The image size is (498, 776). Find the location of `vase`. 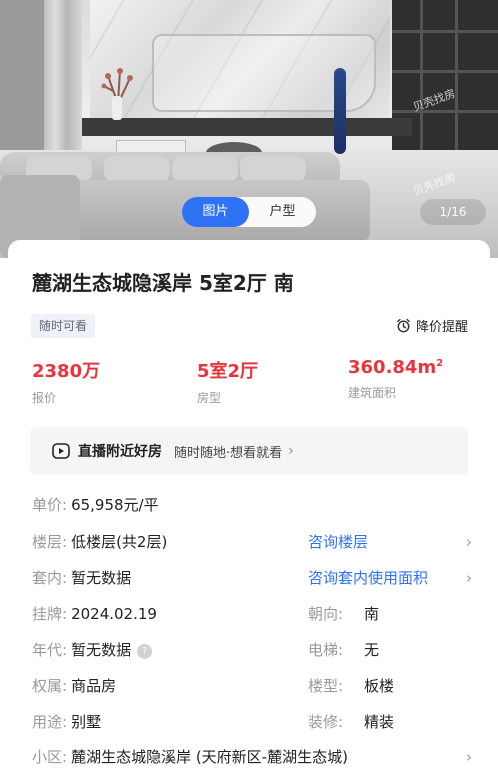

vase is located at coordinates (117, 108).